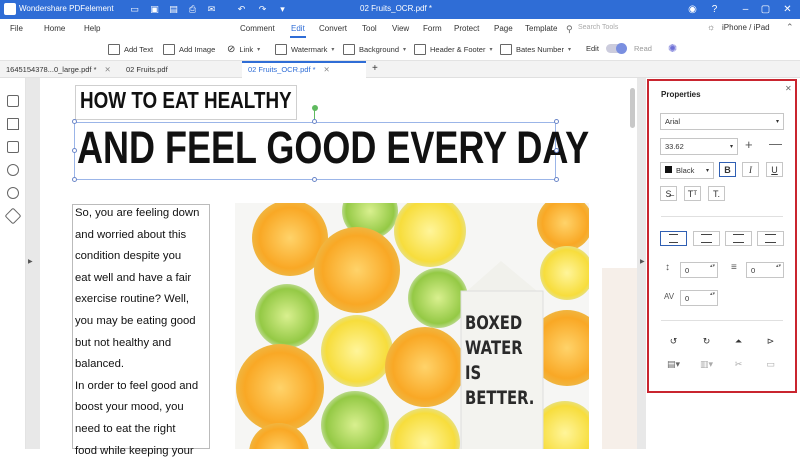 This screenshot has height=462, width=800. Describe the element at coordinates (673, 238) in the screenshot. I see `align-left-button` at that location.